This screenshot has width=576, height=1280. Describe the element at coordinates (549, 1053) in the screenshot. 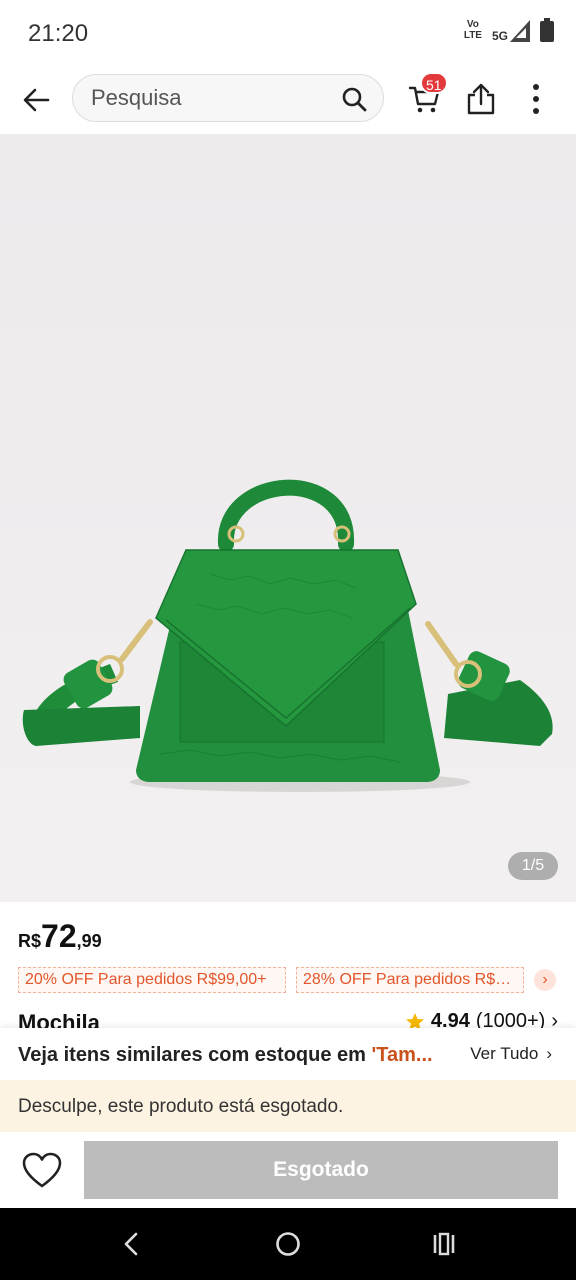

I see `chevron-right-icon: ›` at that location.